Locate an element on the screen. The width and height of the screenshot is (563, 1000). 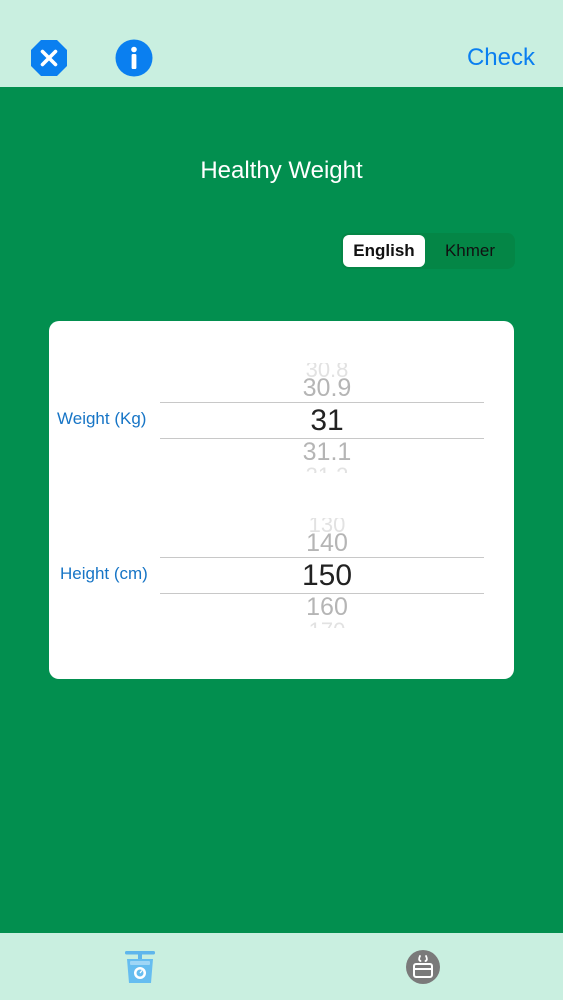
check-button: Check is located at coordinates (501, 58).